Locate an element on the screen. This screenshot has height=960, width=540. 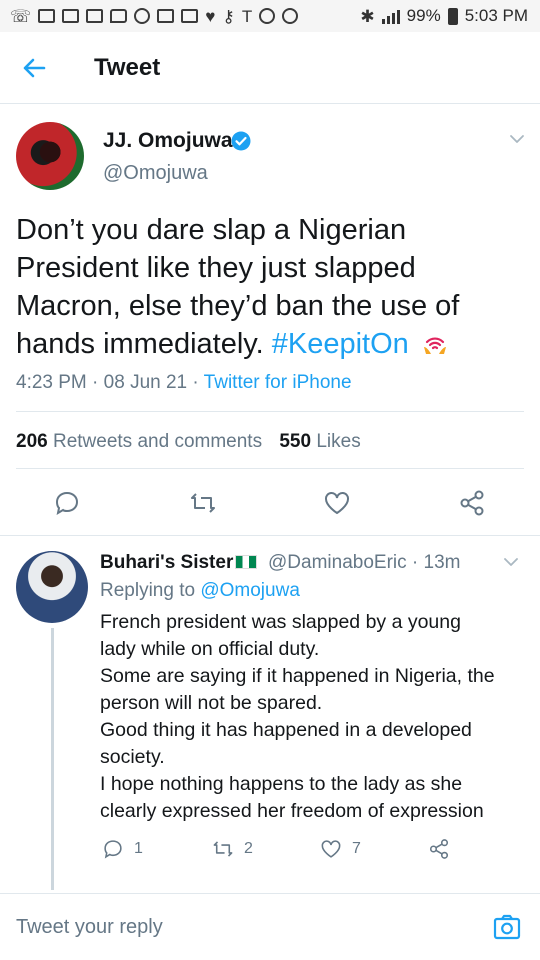
reply-share-button is located at coordinates (439, 849).